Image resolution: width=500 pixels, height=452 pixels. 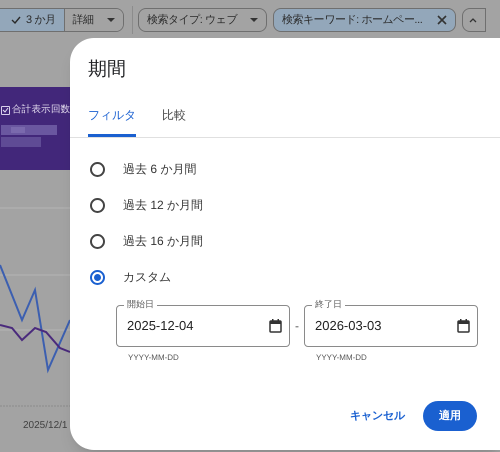 I want to click on field-value: 2026-03-03, so click(x=348, y=326).